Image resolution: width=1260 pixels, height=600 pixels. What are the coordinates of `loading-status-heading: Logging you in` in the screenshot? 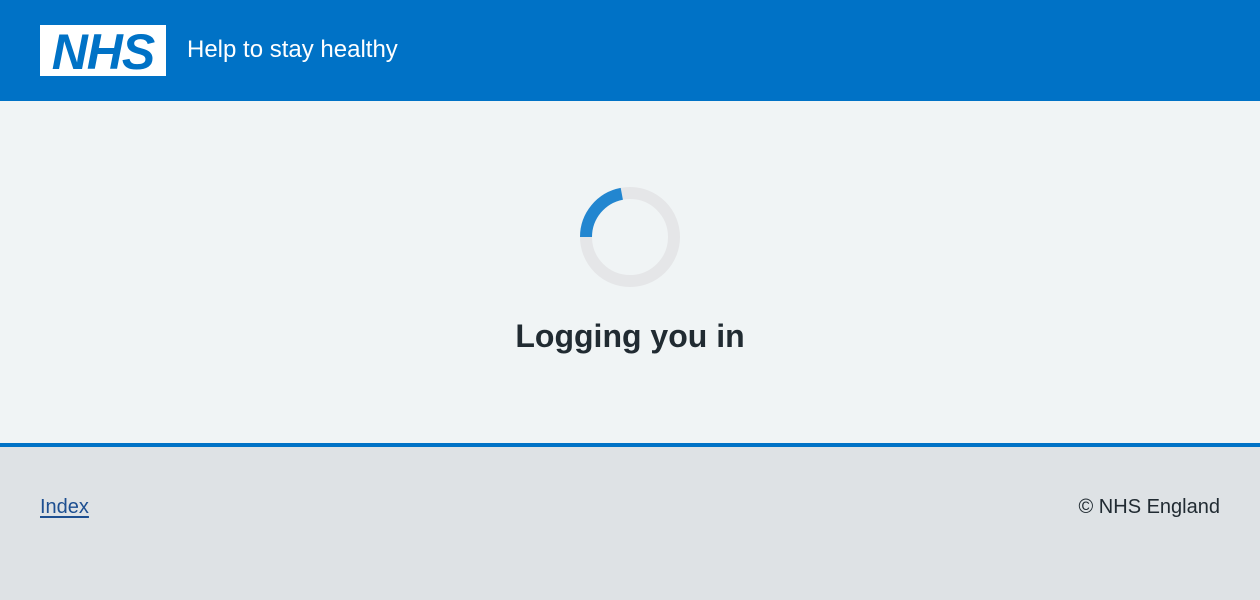 It's located at (630, 336).